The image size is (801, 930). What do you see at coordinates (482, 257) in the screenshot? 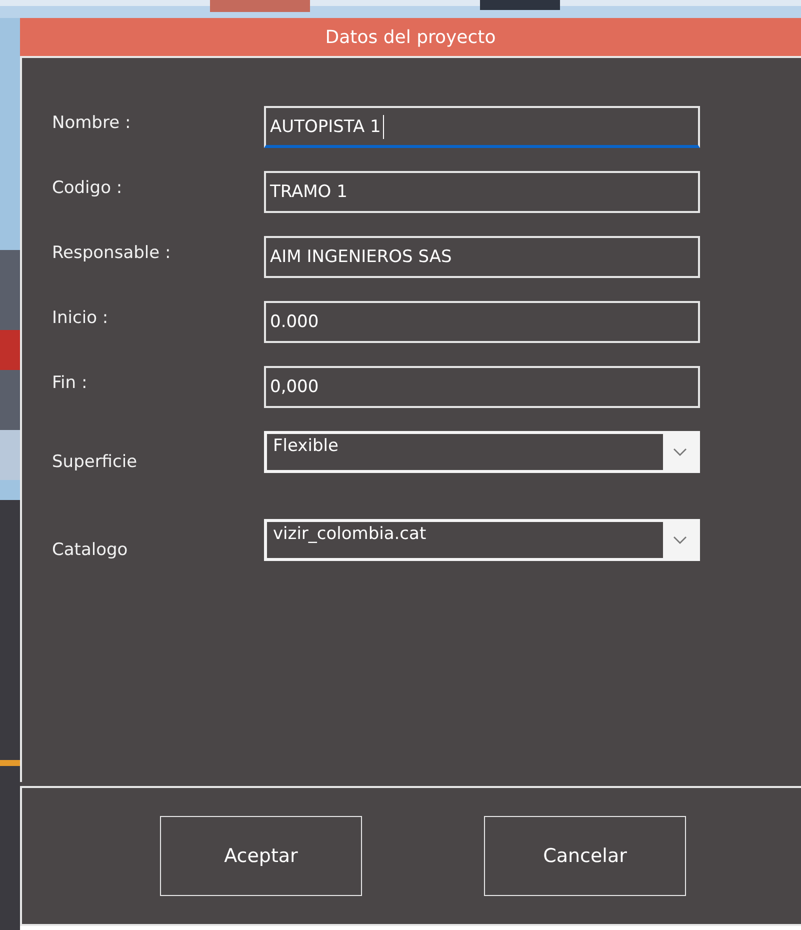
I see `input-field: AIM INGENIEROS SAS` at bounding box center [482, 257].